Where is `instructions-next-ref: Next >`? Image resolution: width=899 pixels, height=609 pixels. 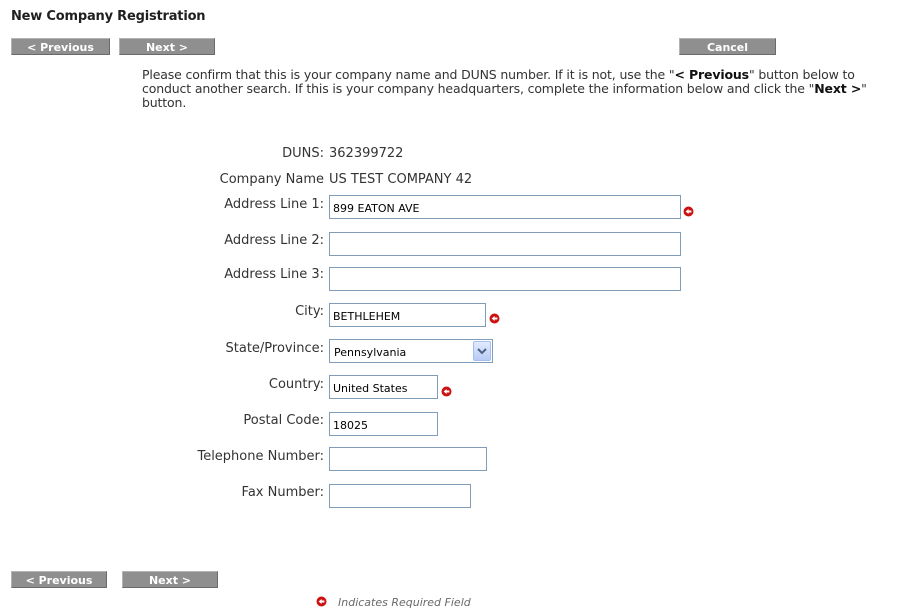
instructions-next-ref: Next > is located at coordinates (838, 88).